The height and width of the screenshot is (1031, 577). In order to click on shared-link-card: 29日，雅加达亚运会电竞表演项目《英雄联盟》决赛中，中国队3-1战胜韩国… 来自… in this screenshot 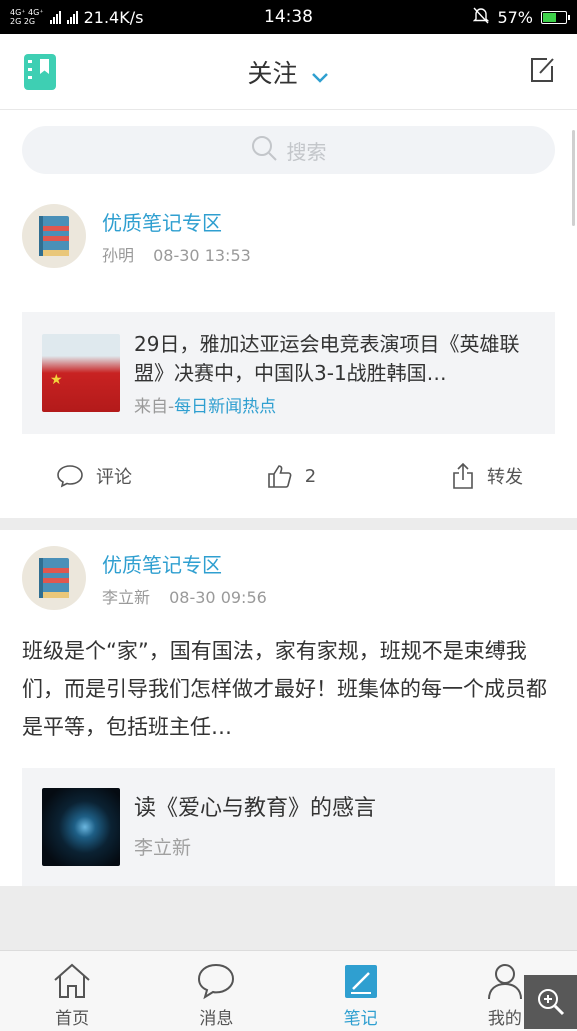, I will do `click(288, 373)`.